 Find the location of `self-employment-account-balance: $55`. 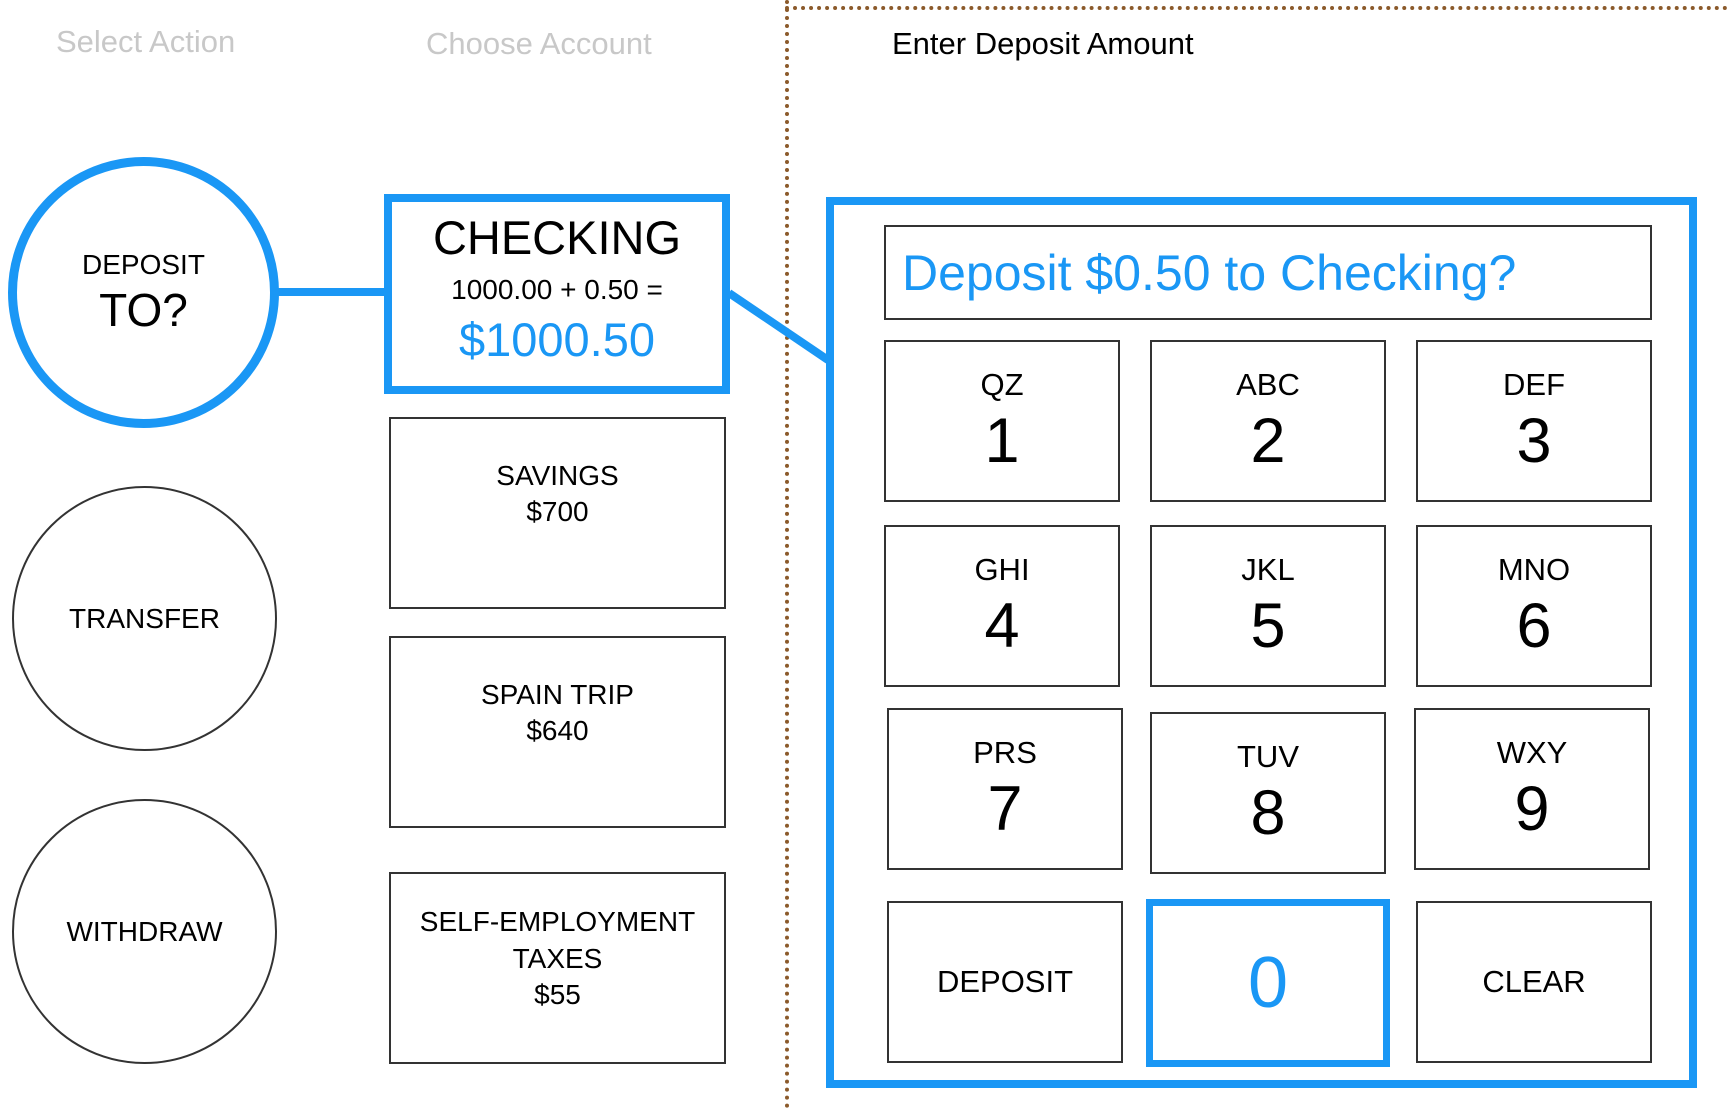

self-employment-account-balance: $55 is located at coordinates (557, 995).